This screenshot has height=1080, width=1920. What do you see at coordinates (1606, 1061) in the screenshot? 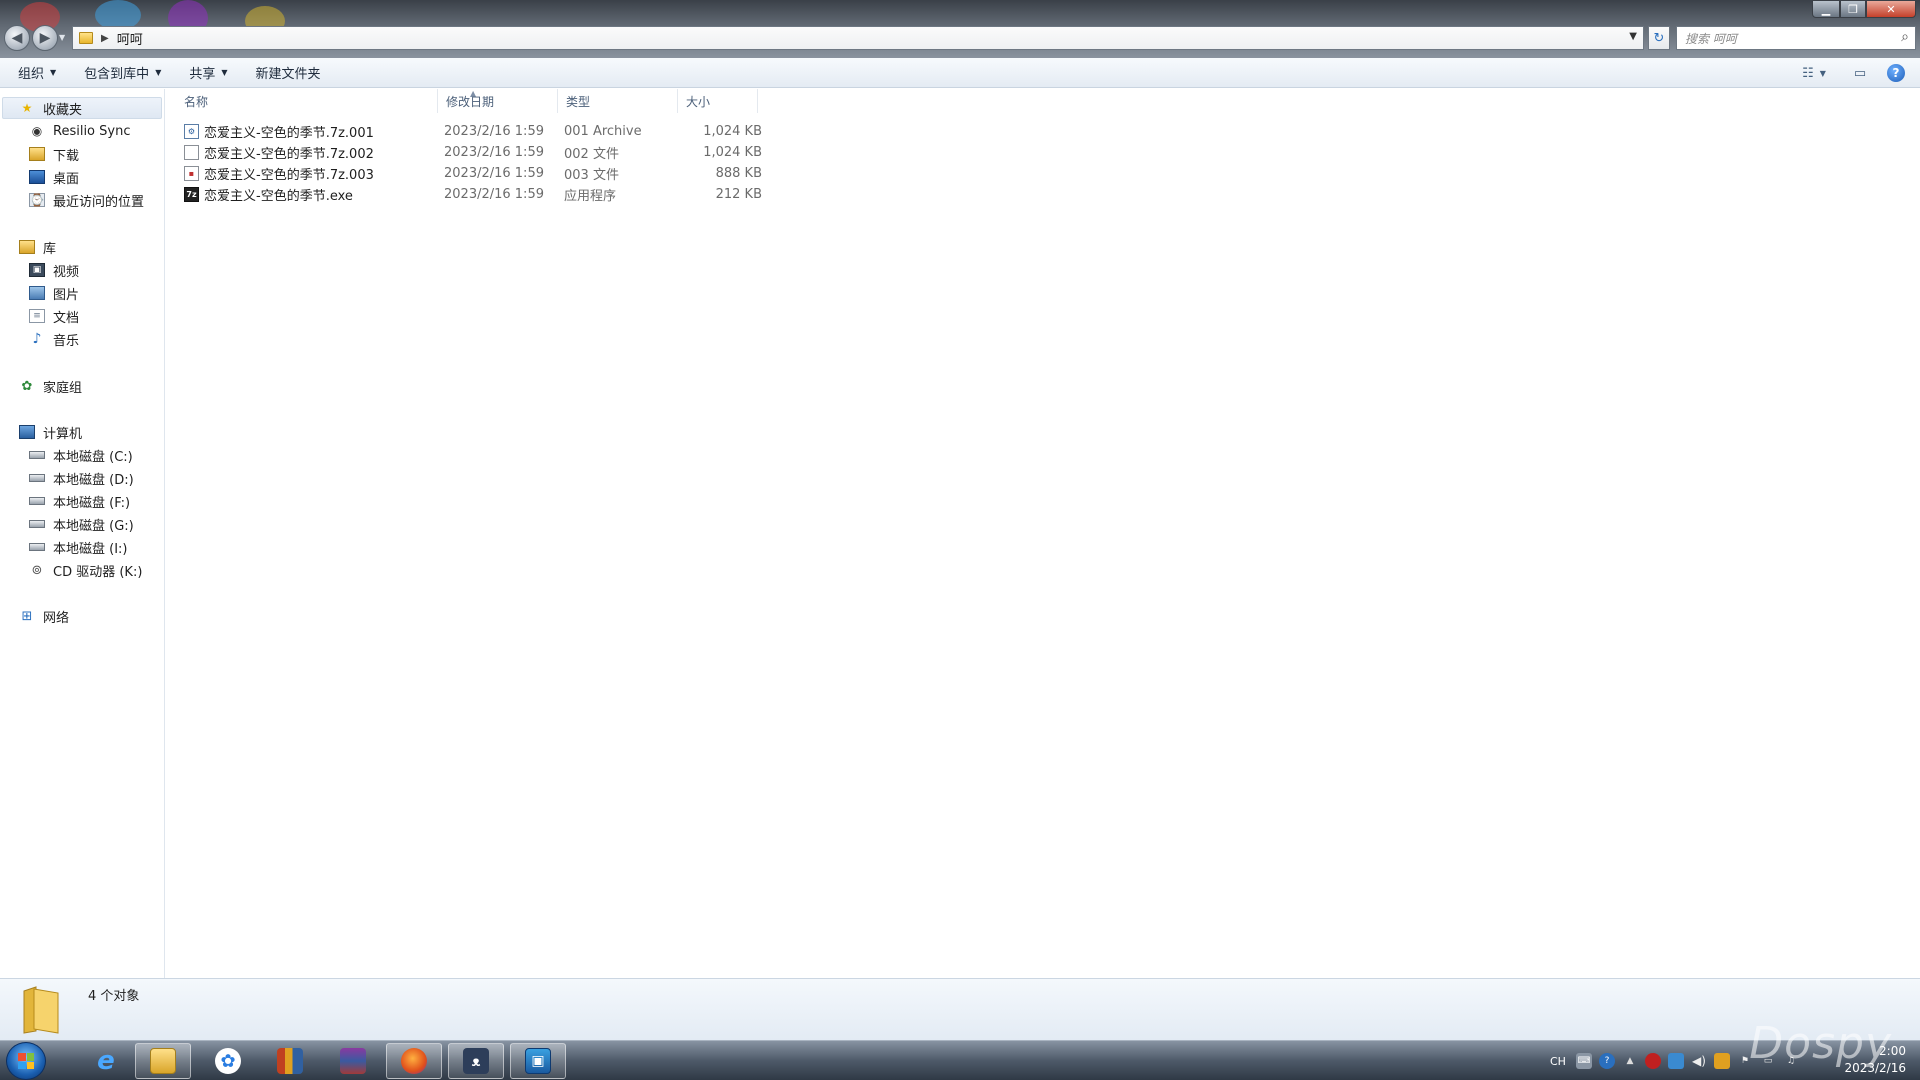
I see `help-tray-icon: ?` at bounding box center [1606, 1061].